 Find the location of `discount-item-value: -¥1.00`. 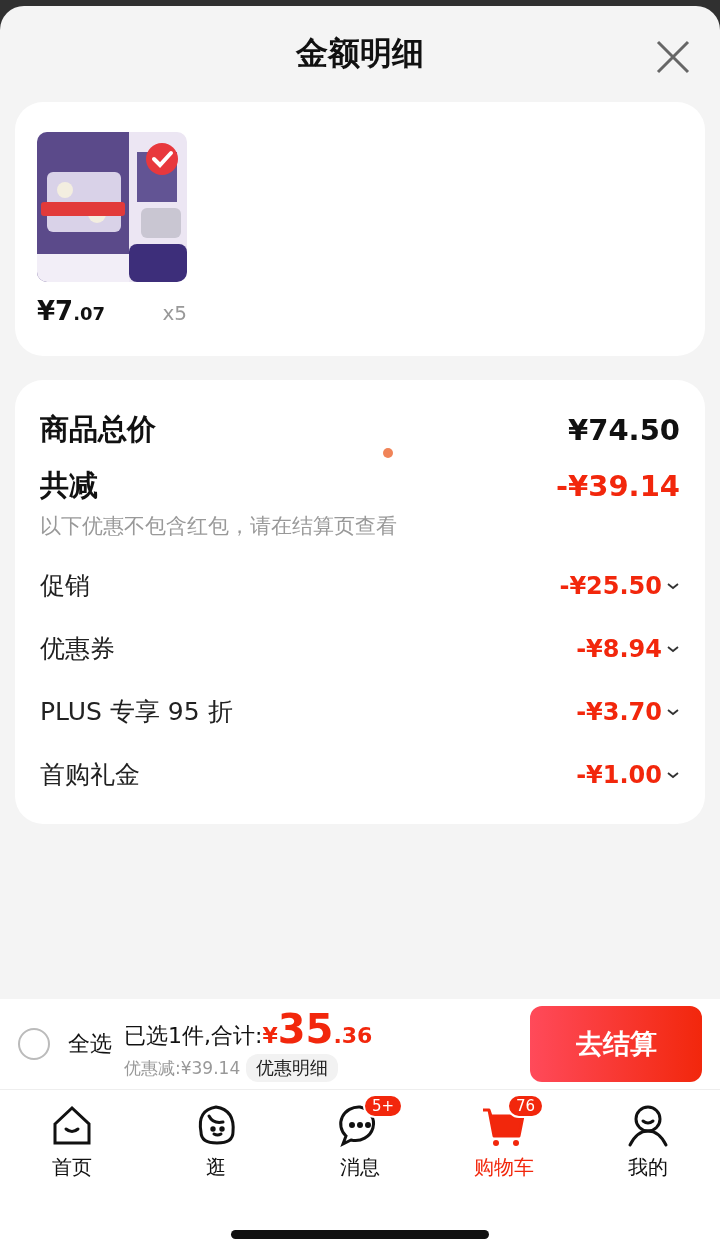

discount-item-value: -¥1.00 is located at coordinates (628, 774).